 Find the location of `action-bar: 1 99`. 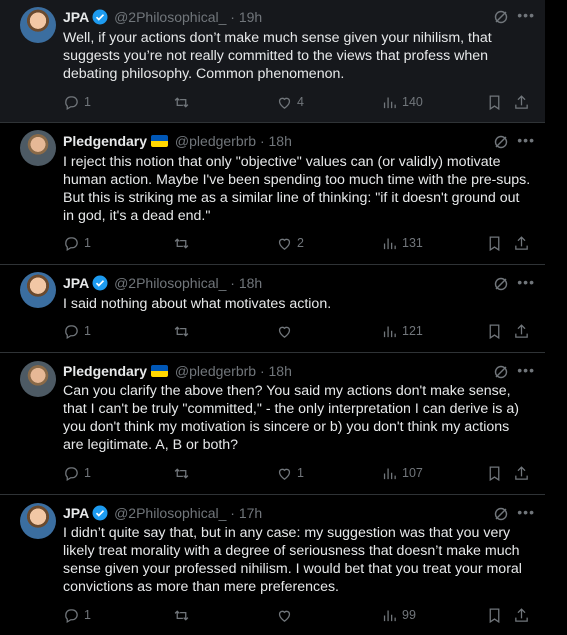

action-bar: 1 99 is located at coordinates (298, 615).